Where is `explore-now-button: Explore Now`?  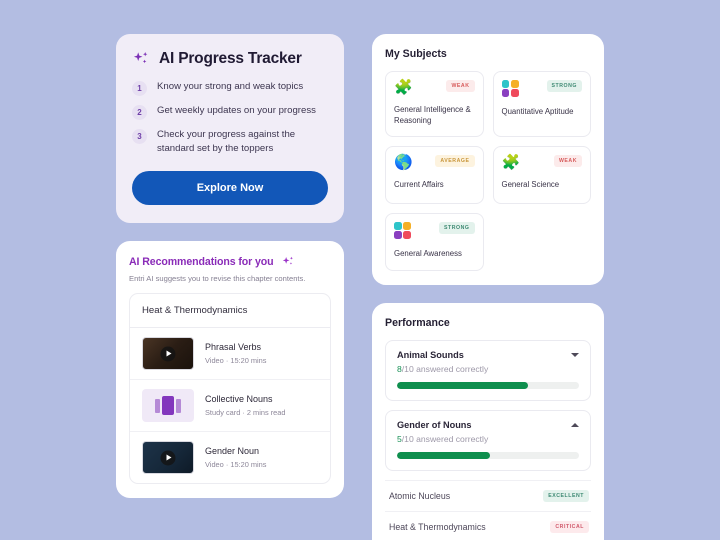 explore-now-button: Explore Now is located at coordinates (230, 188).